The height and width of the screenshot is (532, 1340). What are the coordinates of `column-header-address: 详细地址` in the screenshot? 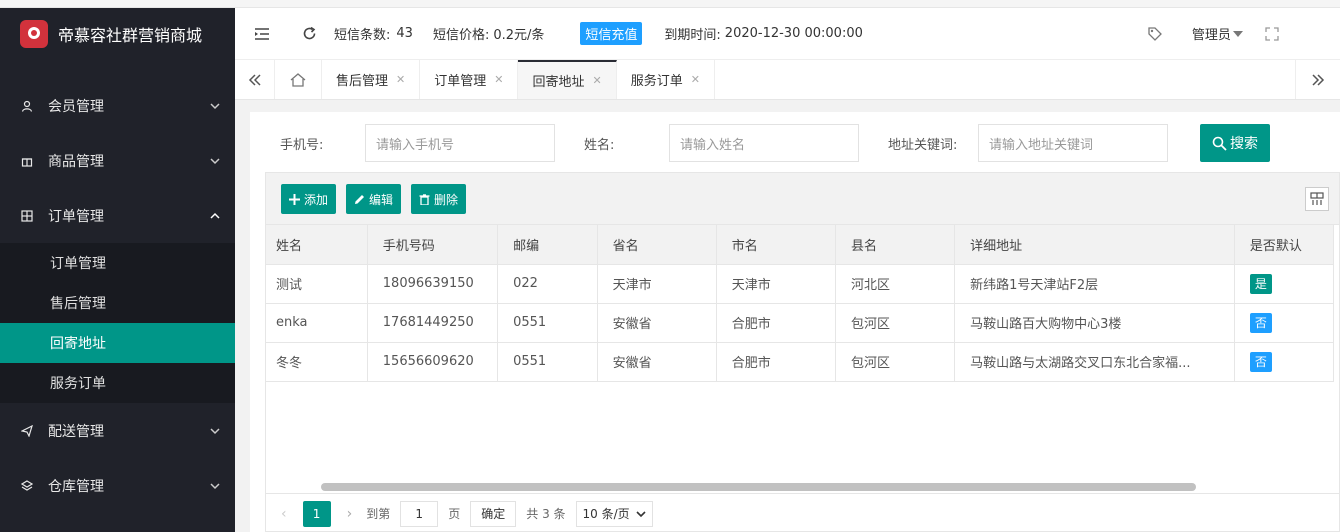 It's located at (1094, 245).